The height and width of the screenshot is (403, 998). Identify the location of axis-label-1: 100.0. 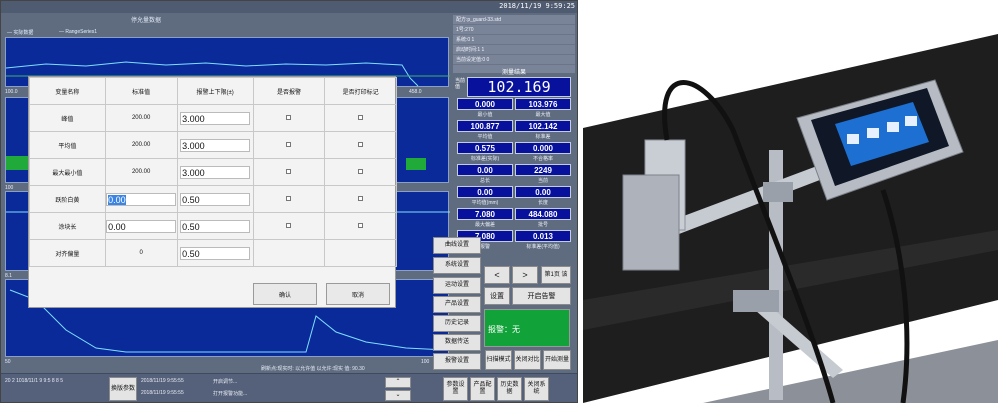
(11, 92).